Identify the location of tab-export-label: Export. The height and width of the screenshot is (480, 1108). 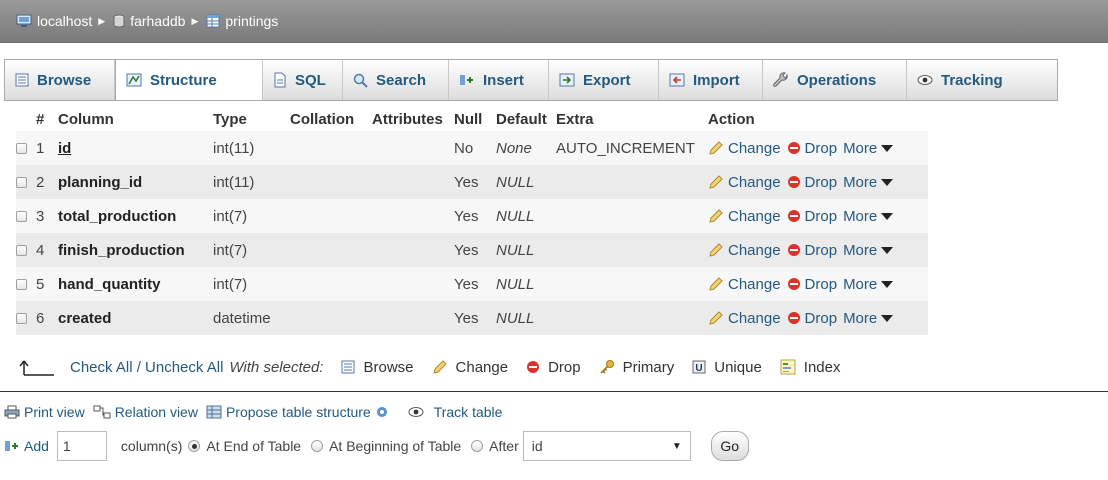
(607, 80).